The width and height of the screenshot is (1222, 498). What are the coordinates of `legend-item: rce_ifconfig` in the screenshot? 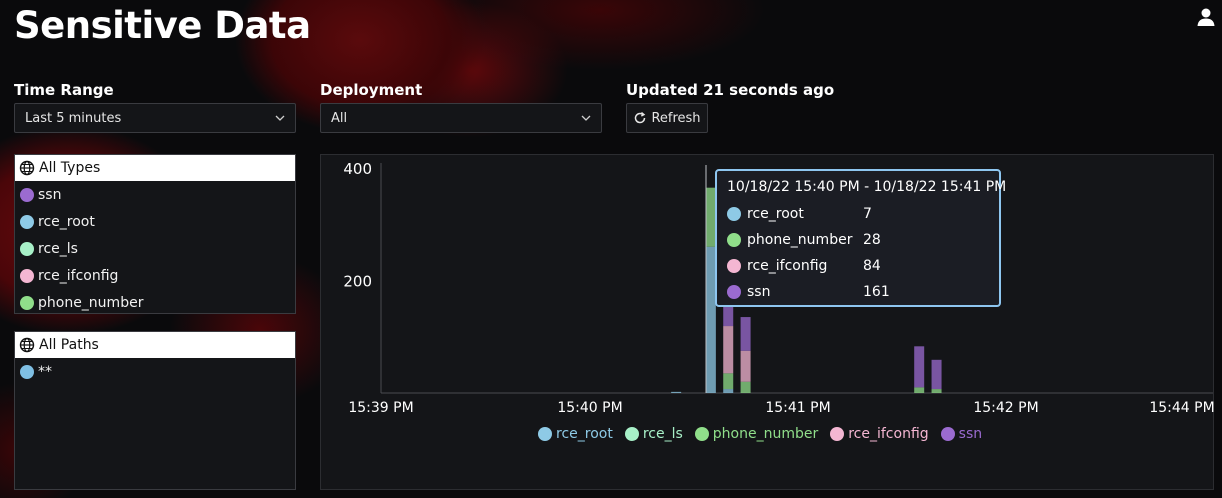 It's located at (879, 434).